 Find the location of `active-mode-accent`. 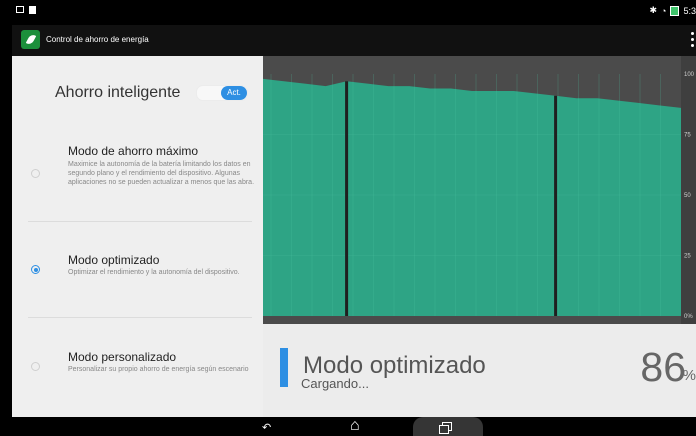

active-mode-accent is located at coordinates (284, 367).